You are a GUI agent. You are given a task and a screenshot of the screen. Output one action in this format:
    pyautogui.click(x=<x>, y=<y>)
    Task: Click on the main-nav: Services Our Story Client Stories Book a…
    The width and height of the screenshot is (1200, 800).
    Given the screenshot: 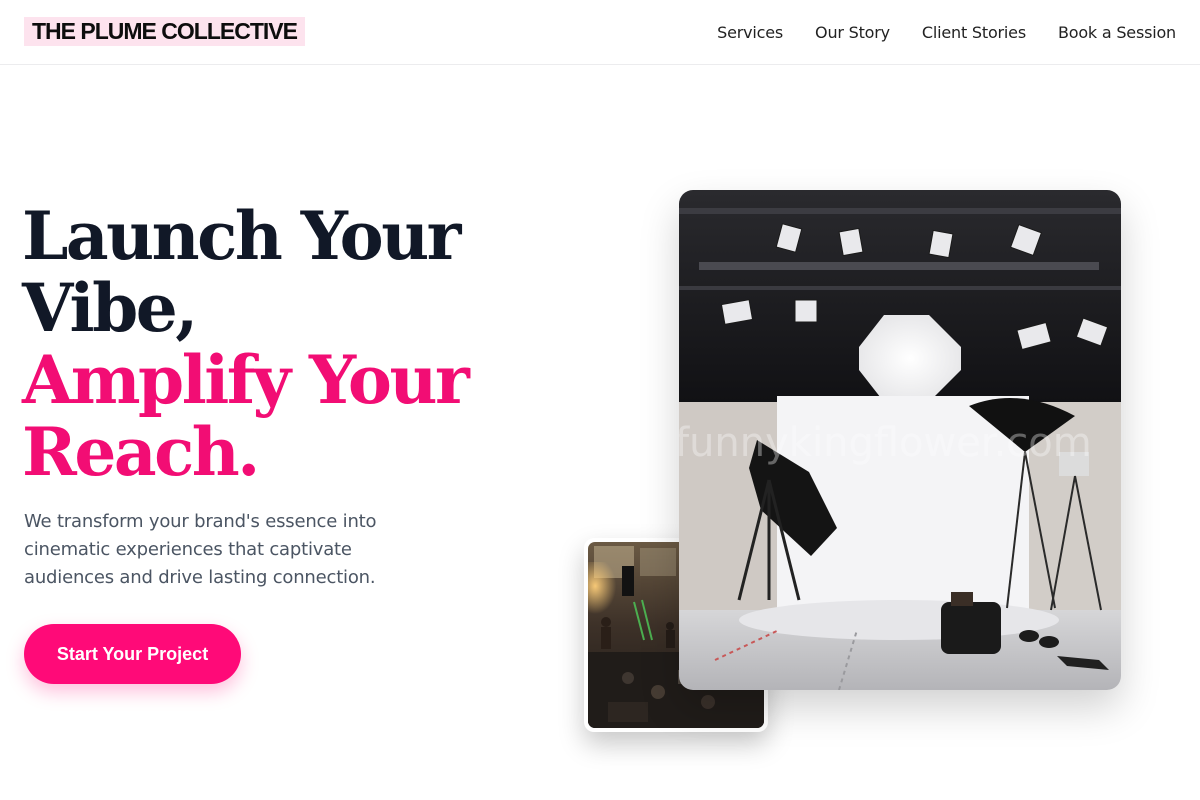 What is the action you would take?
    pyautogui.click(x=946, y=32)
    